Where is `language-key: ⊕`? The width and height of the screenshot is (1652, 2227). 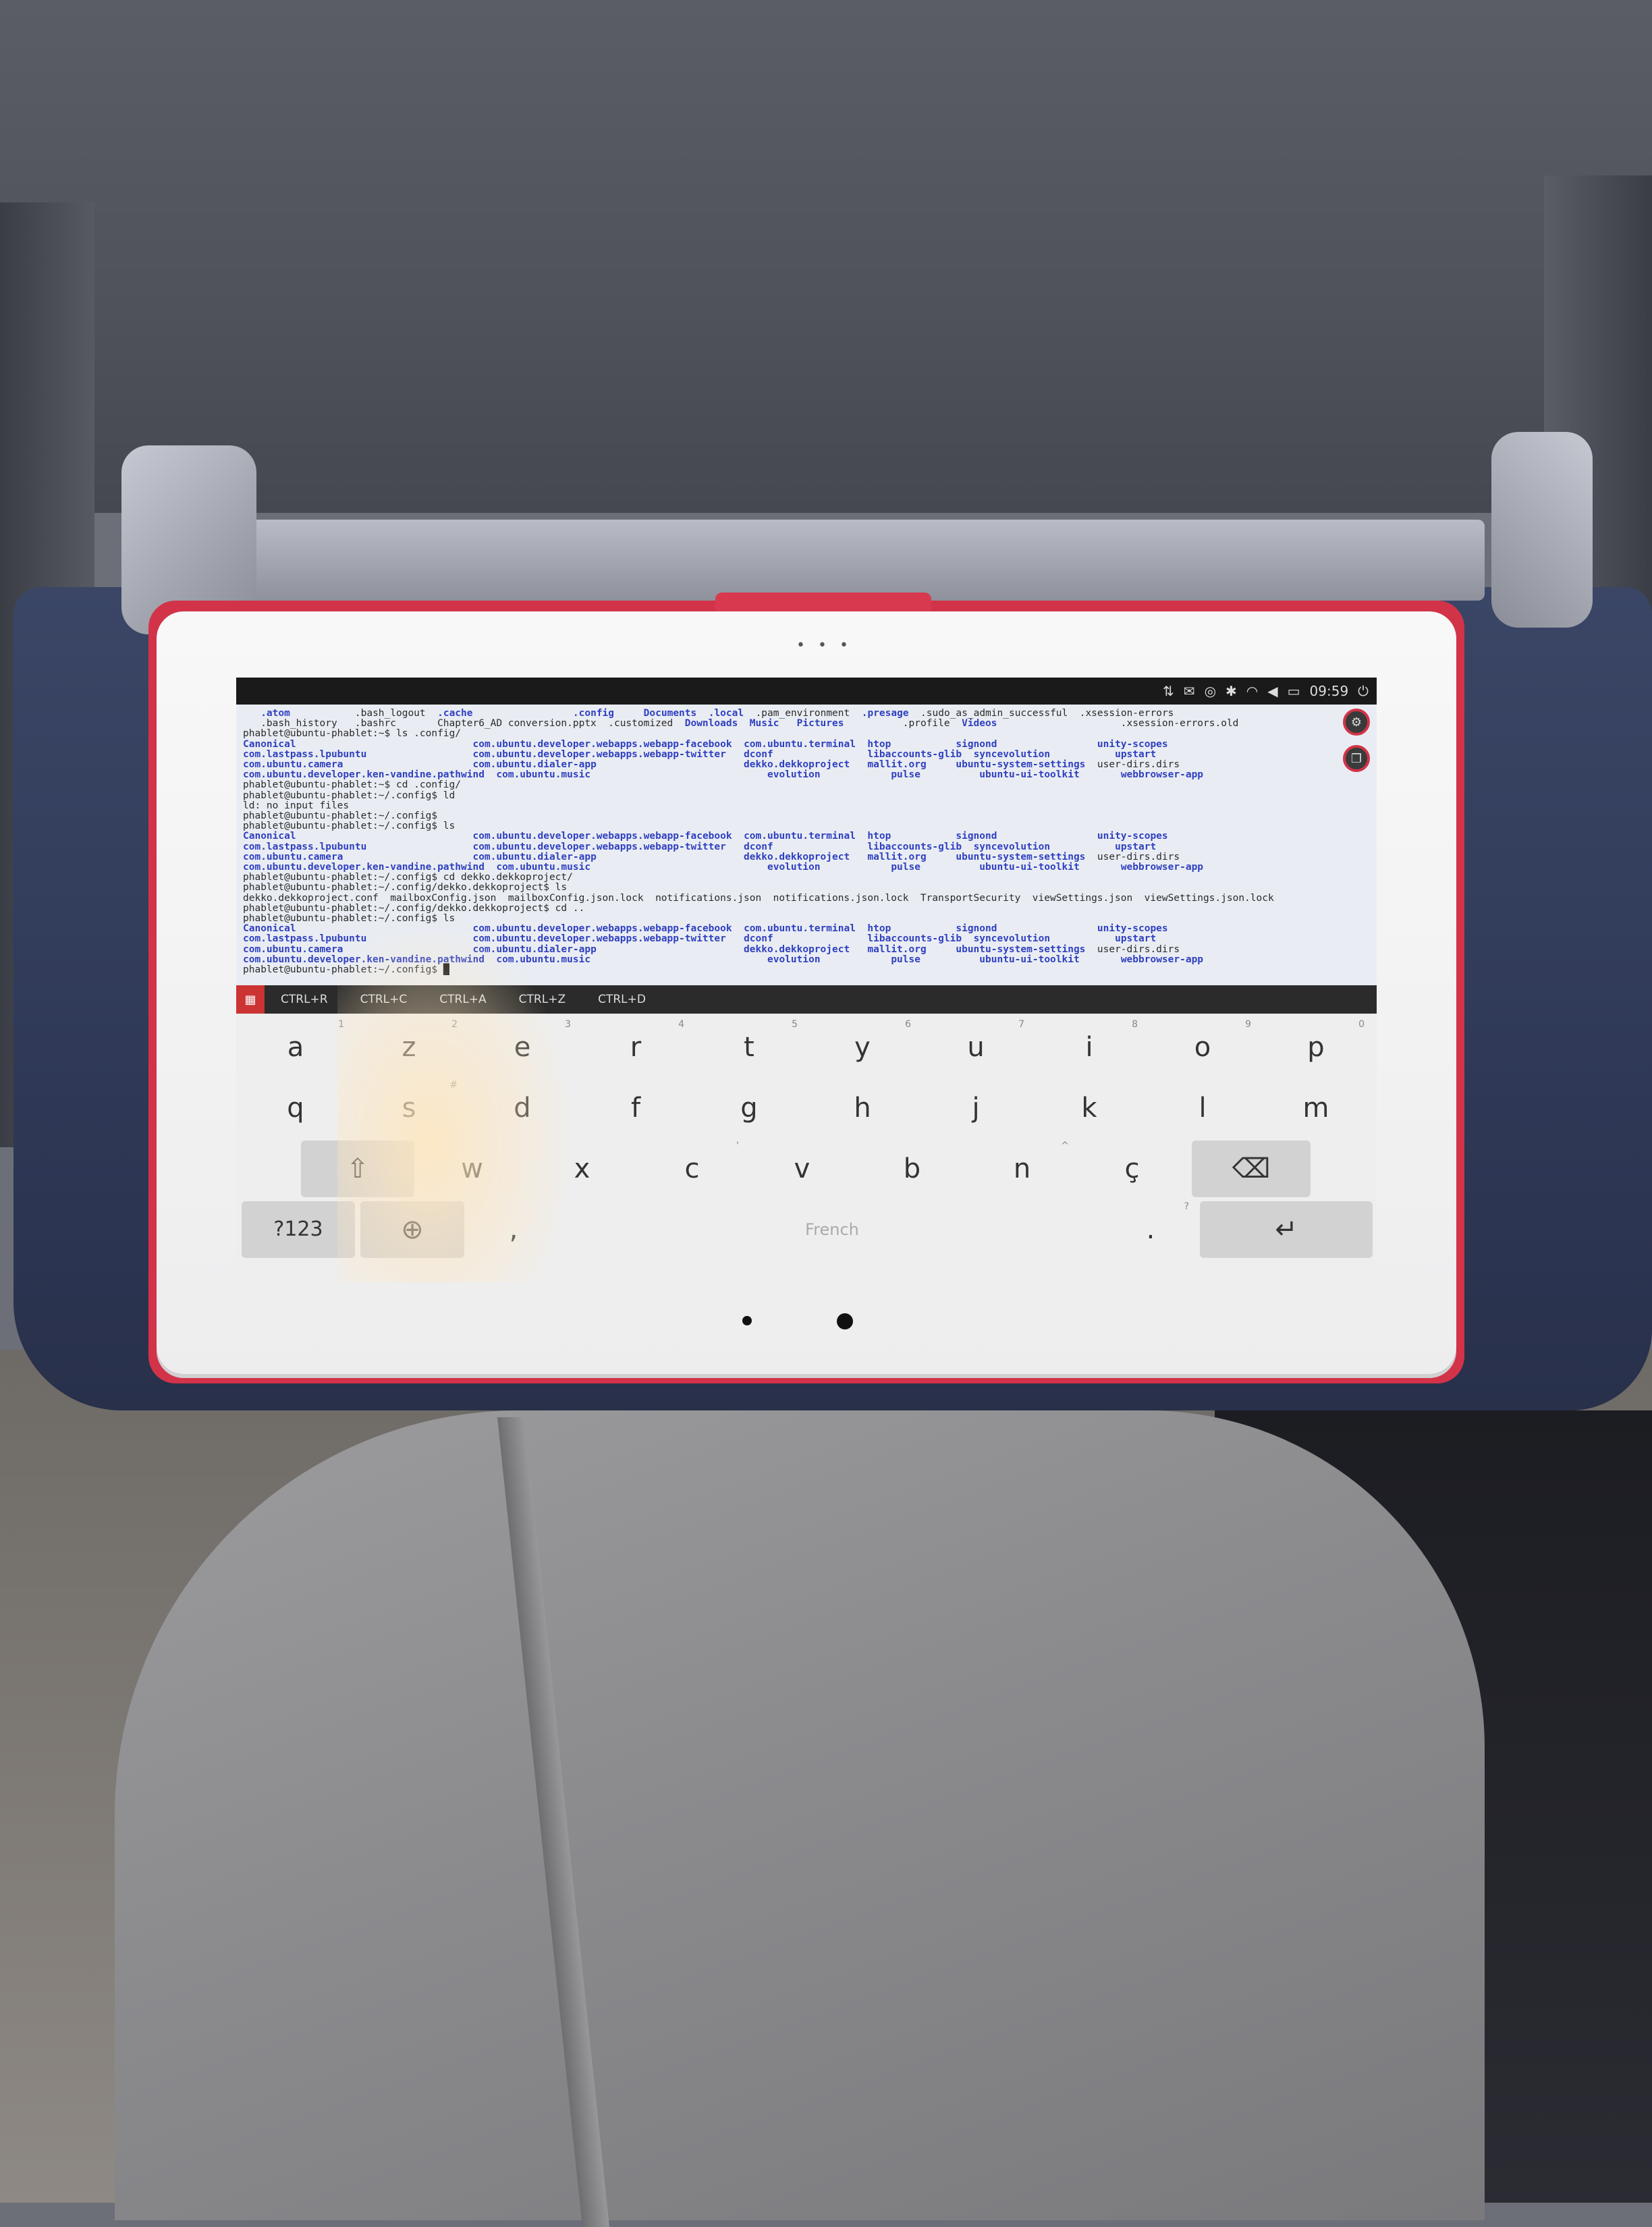 language-key: ⊕ is located at coordinates (412, 1229).